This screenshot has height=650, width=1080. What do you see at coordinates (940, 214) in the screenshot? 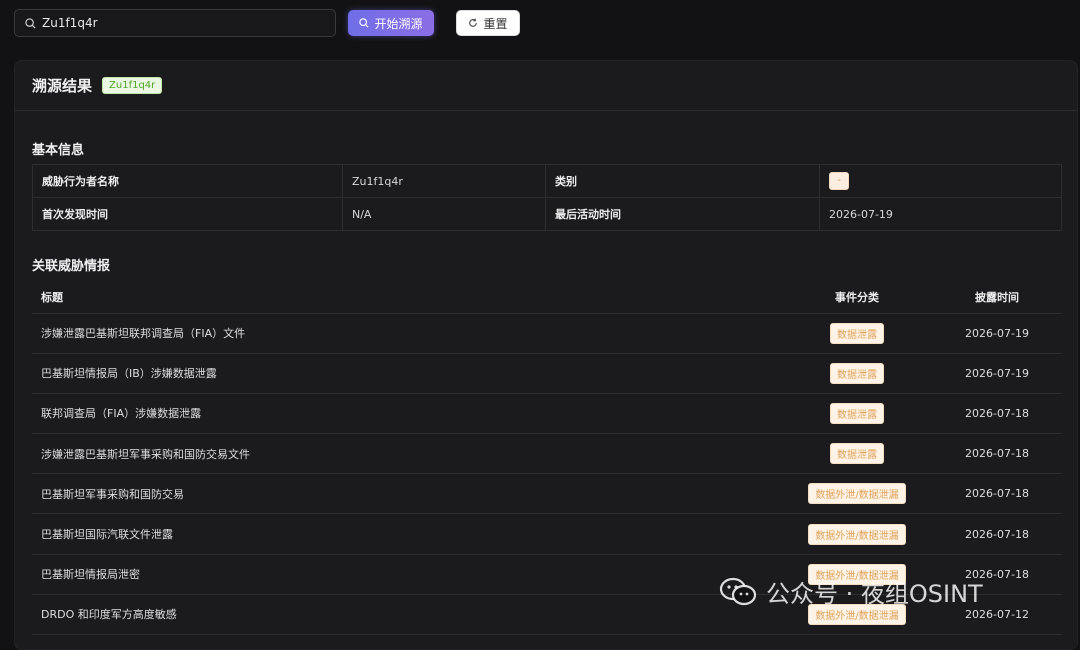
I see `last-active-value: 2026-07-19` at bounding box center [940, 214].